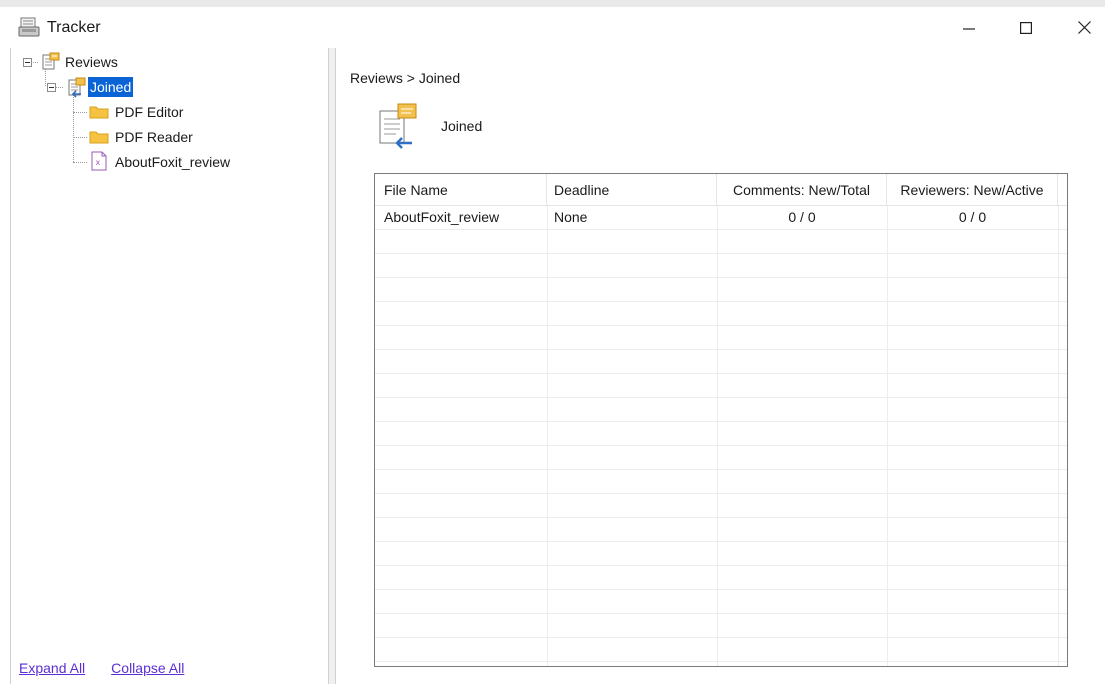  I want to click on tree-footer-links: Expand All Collapse All, so click(101, 668).